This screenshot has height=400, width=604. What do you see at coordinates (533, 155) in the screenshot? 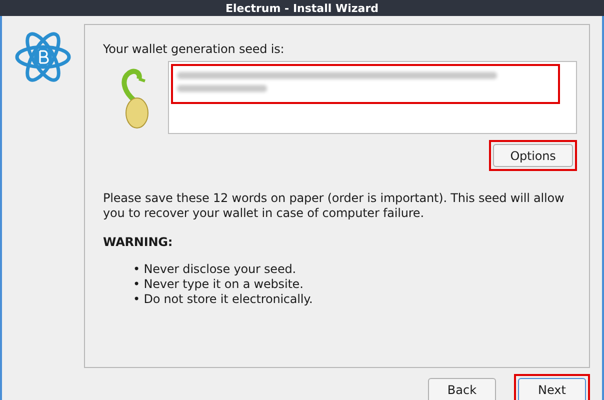
I see `options-button: Options` at bounding box center [533, 155].